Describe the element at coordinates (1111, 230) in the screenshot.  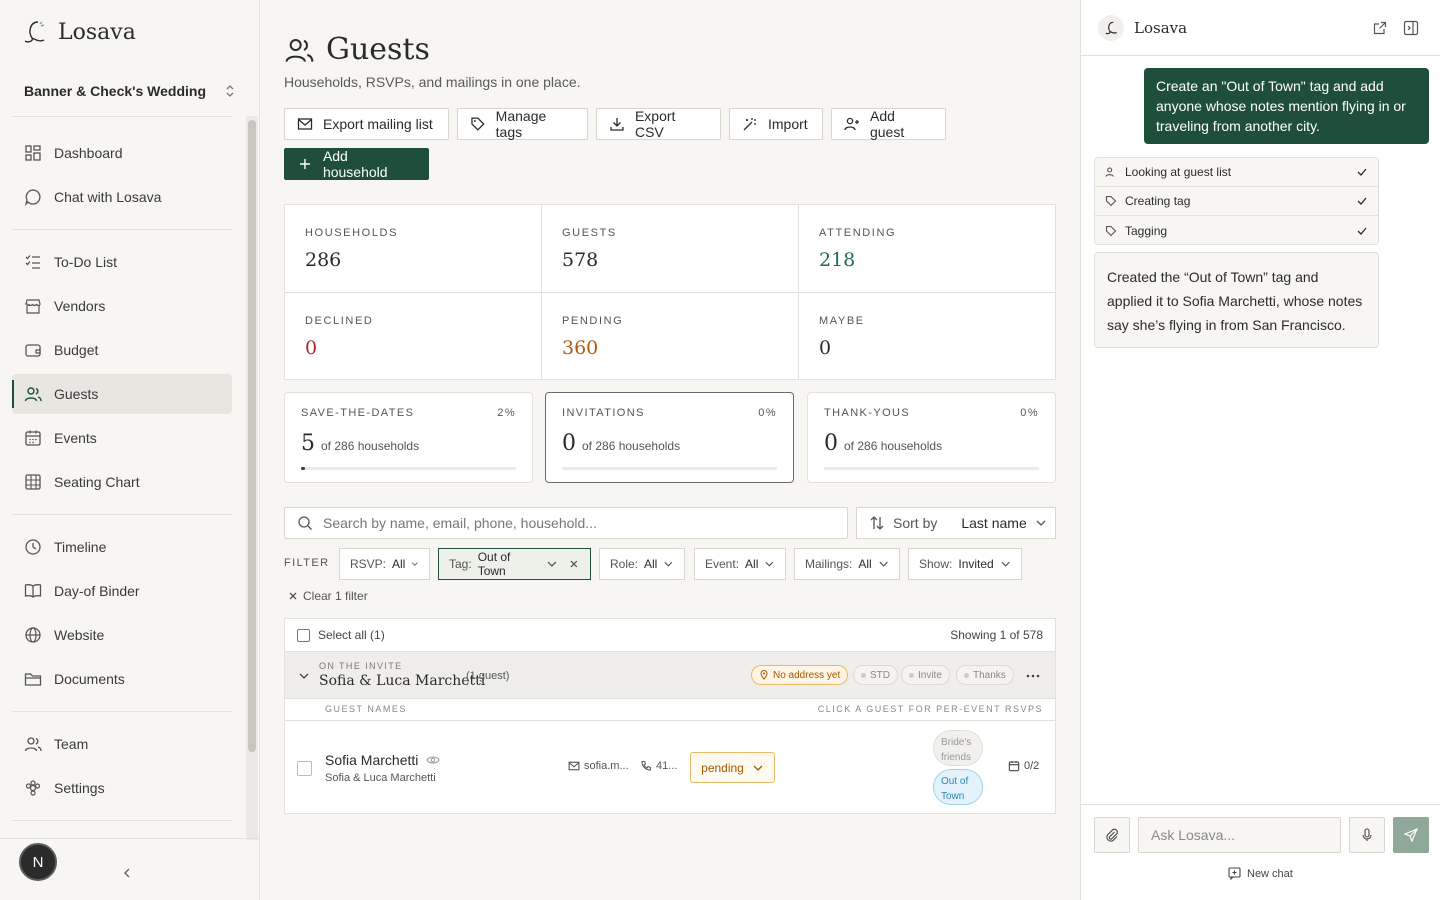
I see `tag-icon` at that location.